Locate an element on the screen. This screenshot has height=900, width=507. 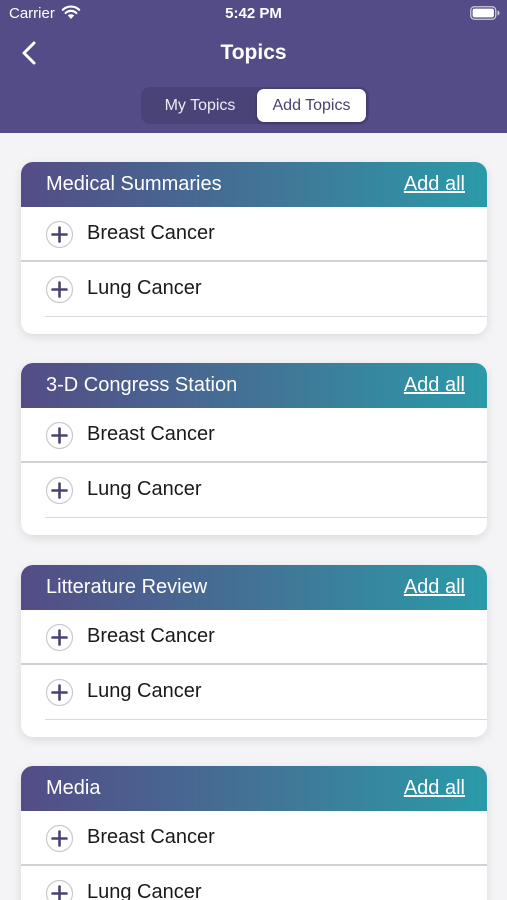
topics-segmented-control: My Topics Add Topics is located at coordinates (255, 105).